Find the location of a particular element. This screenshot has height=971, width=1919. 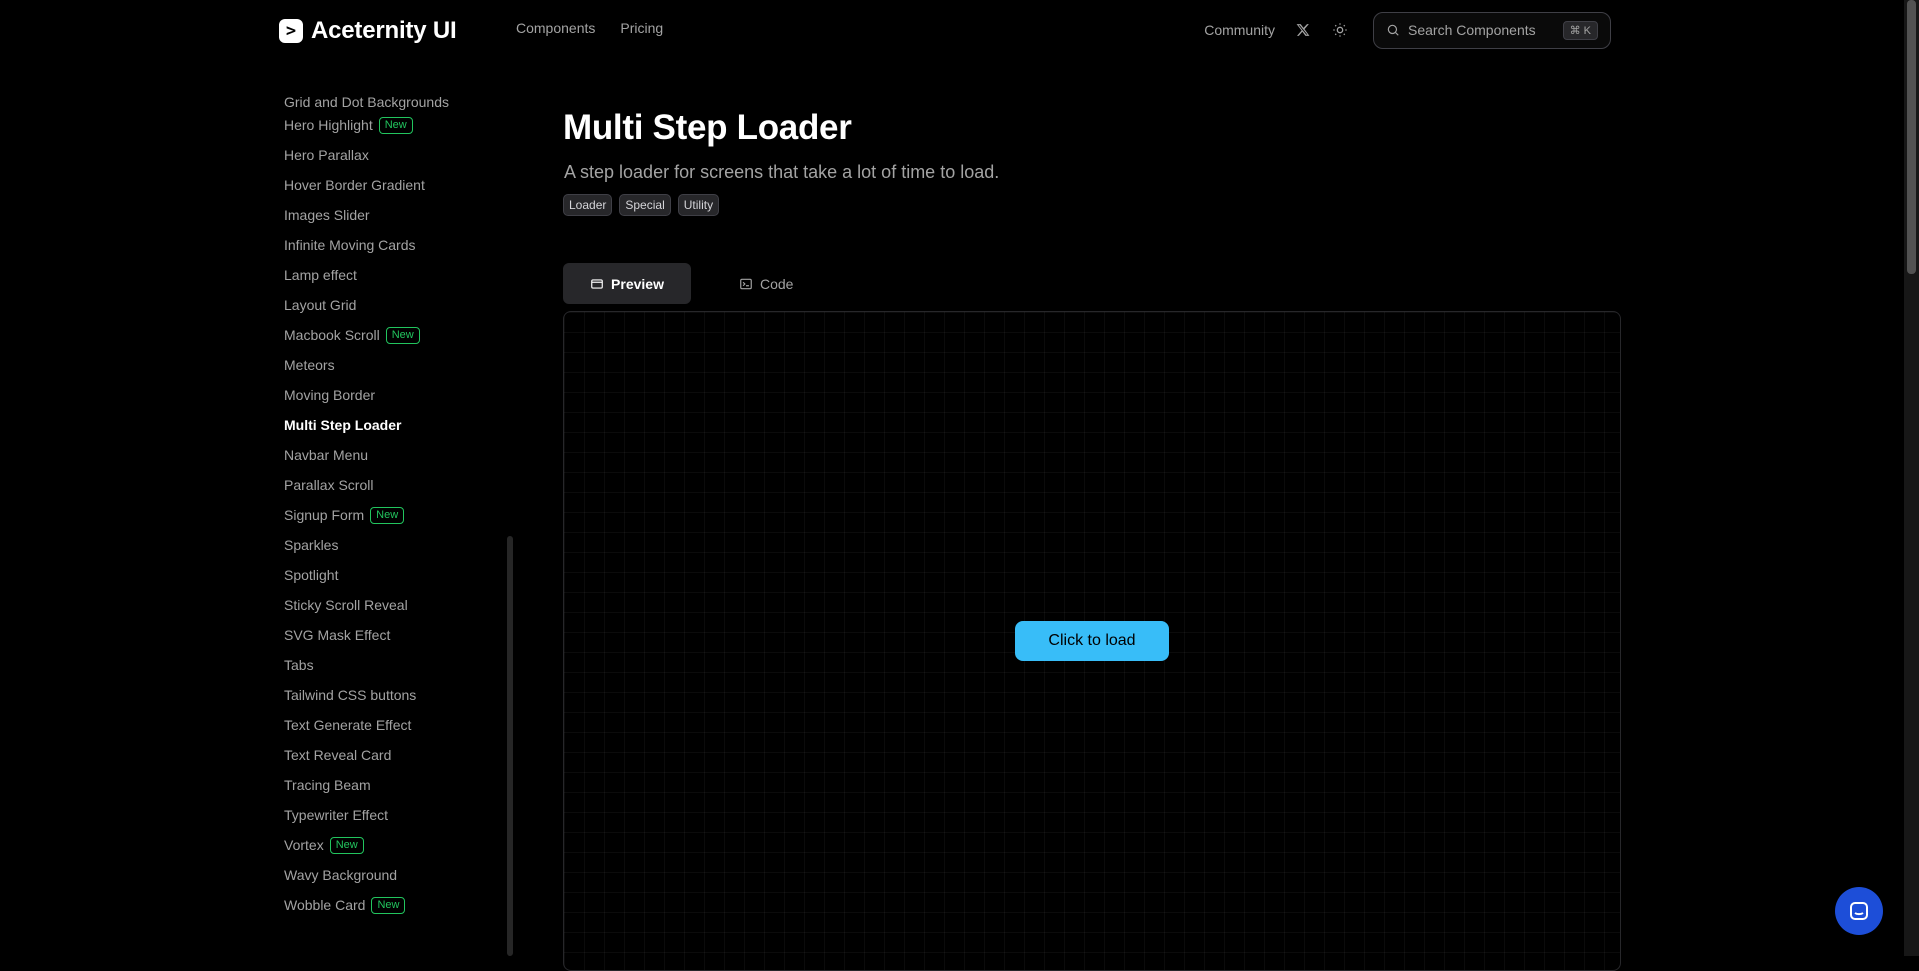

tab-code-label: Code is located at coordinates (777, 283).